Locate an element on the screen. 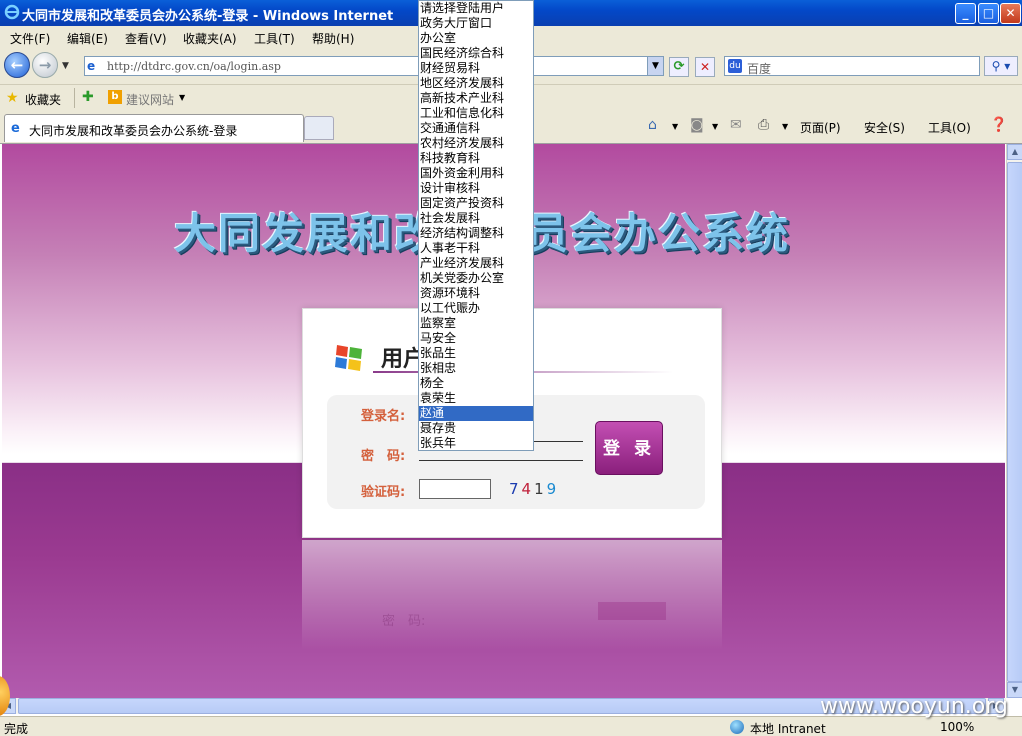 The height and width of the screenshot is (736, 1022). address-field: e http://dtdrc.gov.cn/oa/login.asp ▼ is located at coordinates (374, 66).